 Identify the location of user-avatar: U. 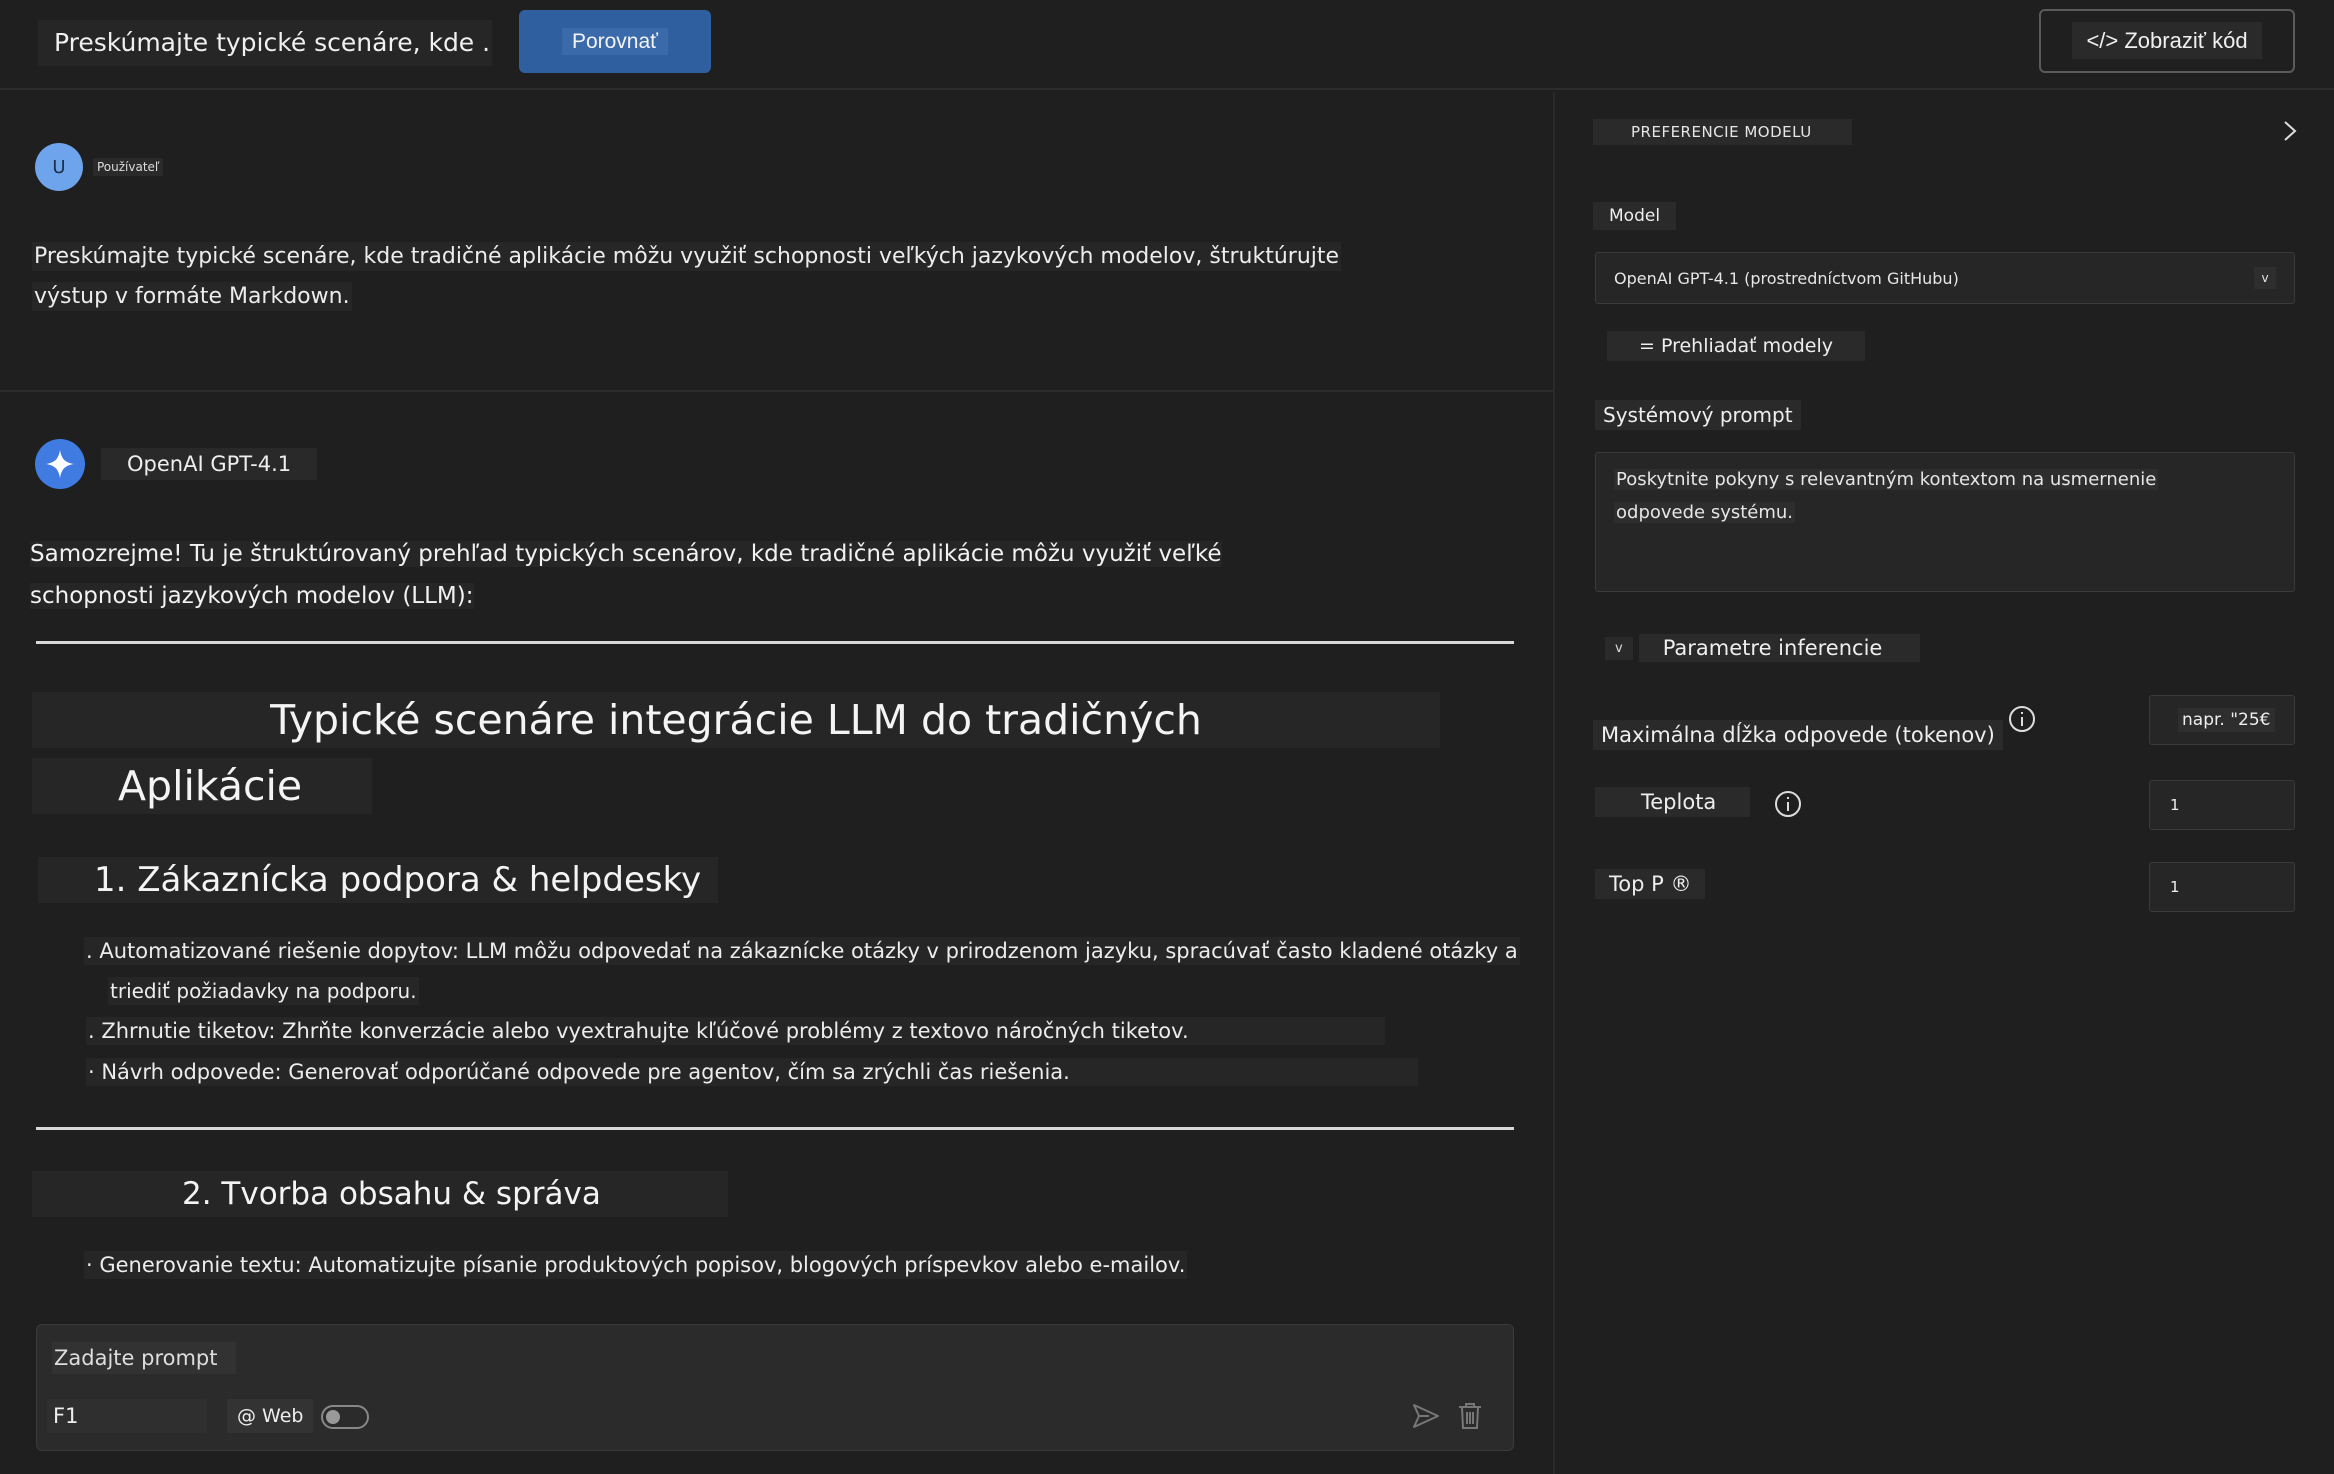
(59, 167).